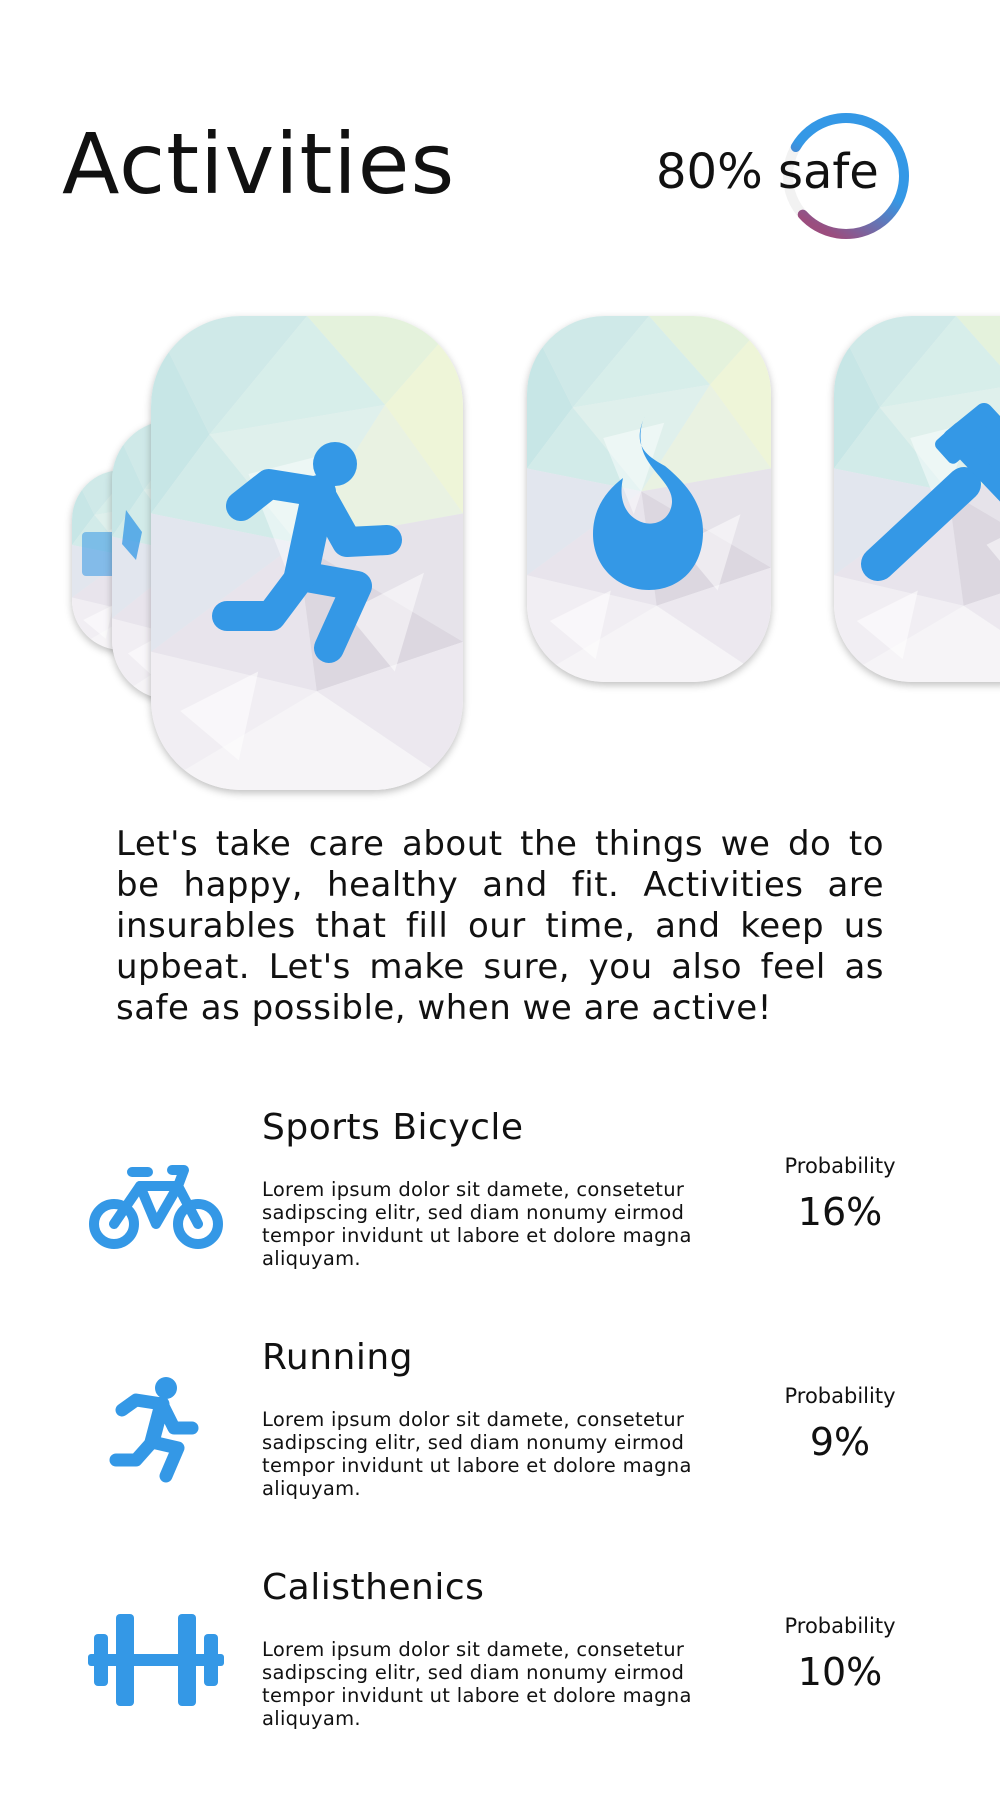 This screenshot has width=1000, height=1800. What do you see at coordinates (393, 1127) in the screenshot?
I see `activity-title: Sports Bicycle` at bounding box center [393, 1127].